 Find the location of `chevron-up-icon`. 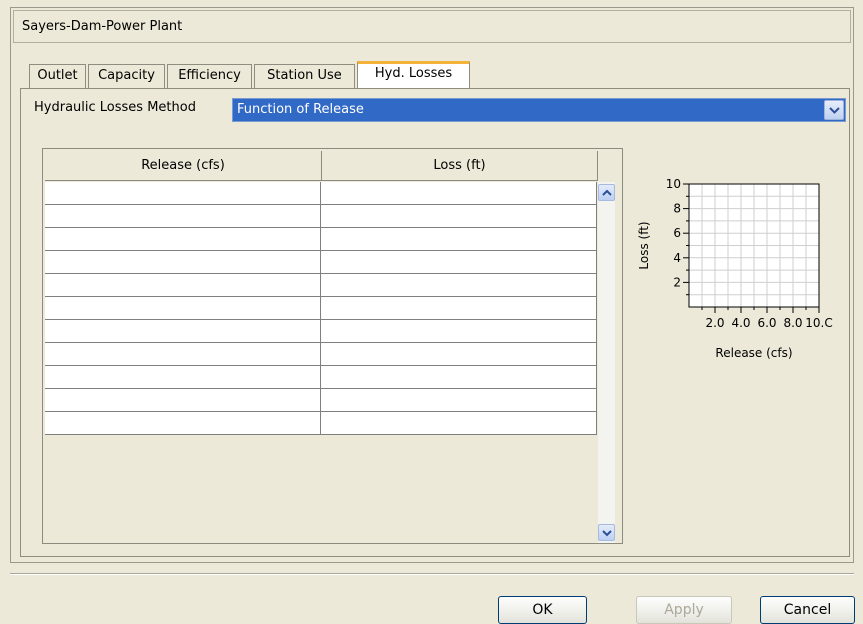

chevron-up-icon is located at coordinates (607, 192).